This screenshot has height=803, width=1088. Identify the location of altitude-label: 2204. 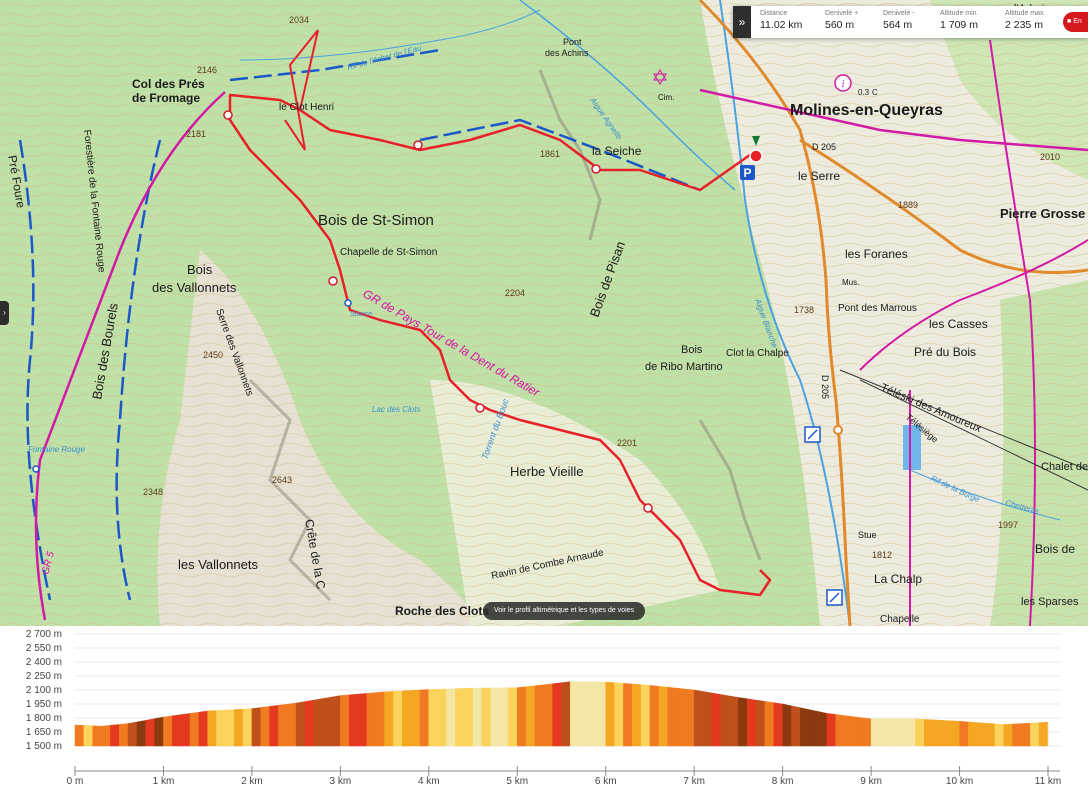
(515, 293).